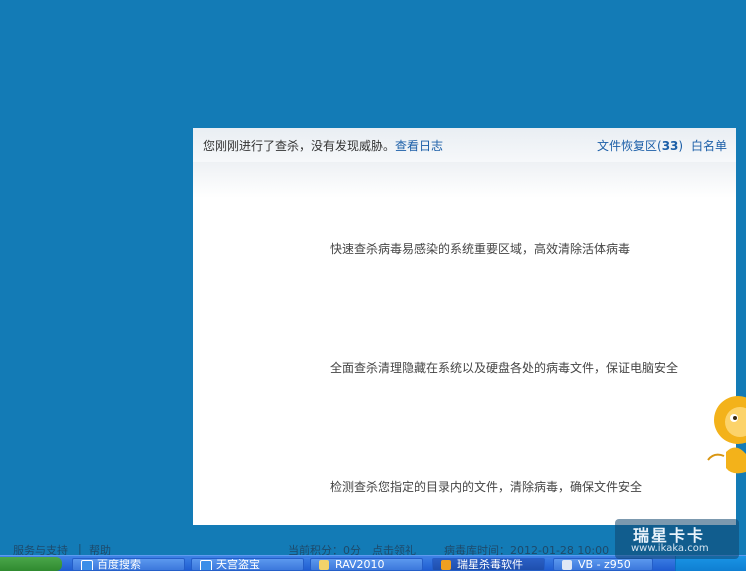 The width and height of the screenshot is (746, 571). Describe the element at coordinates (504, 368) in the screenshot. I see `full-scan-description: 全面查杀清理隐藏在系统以及硬盘各处的病毒文件，保证电脑安全` at that location.